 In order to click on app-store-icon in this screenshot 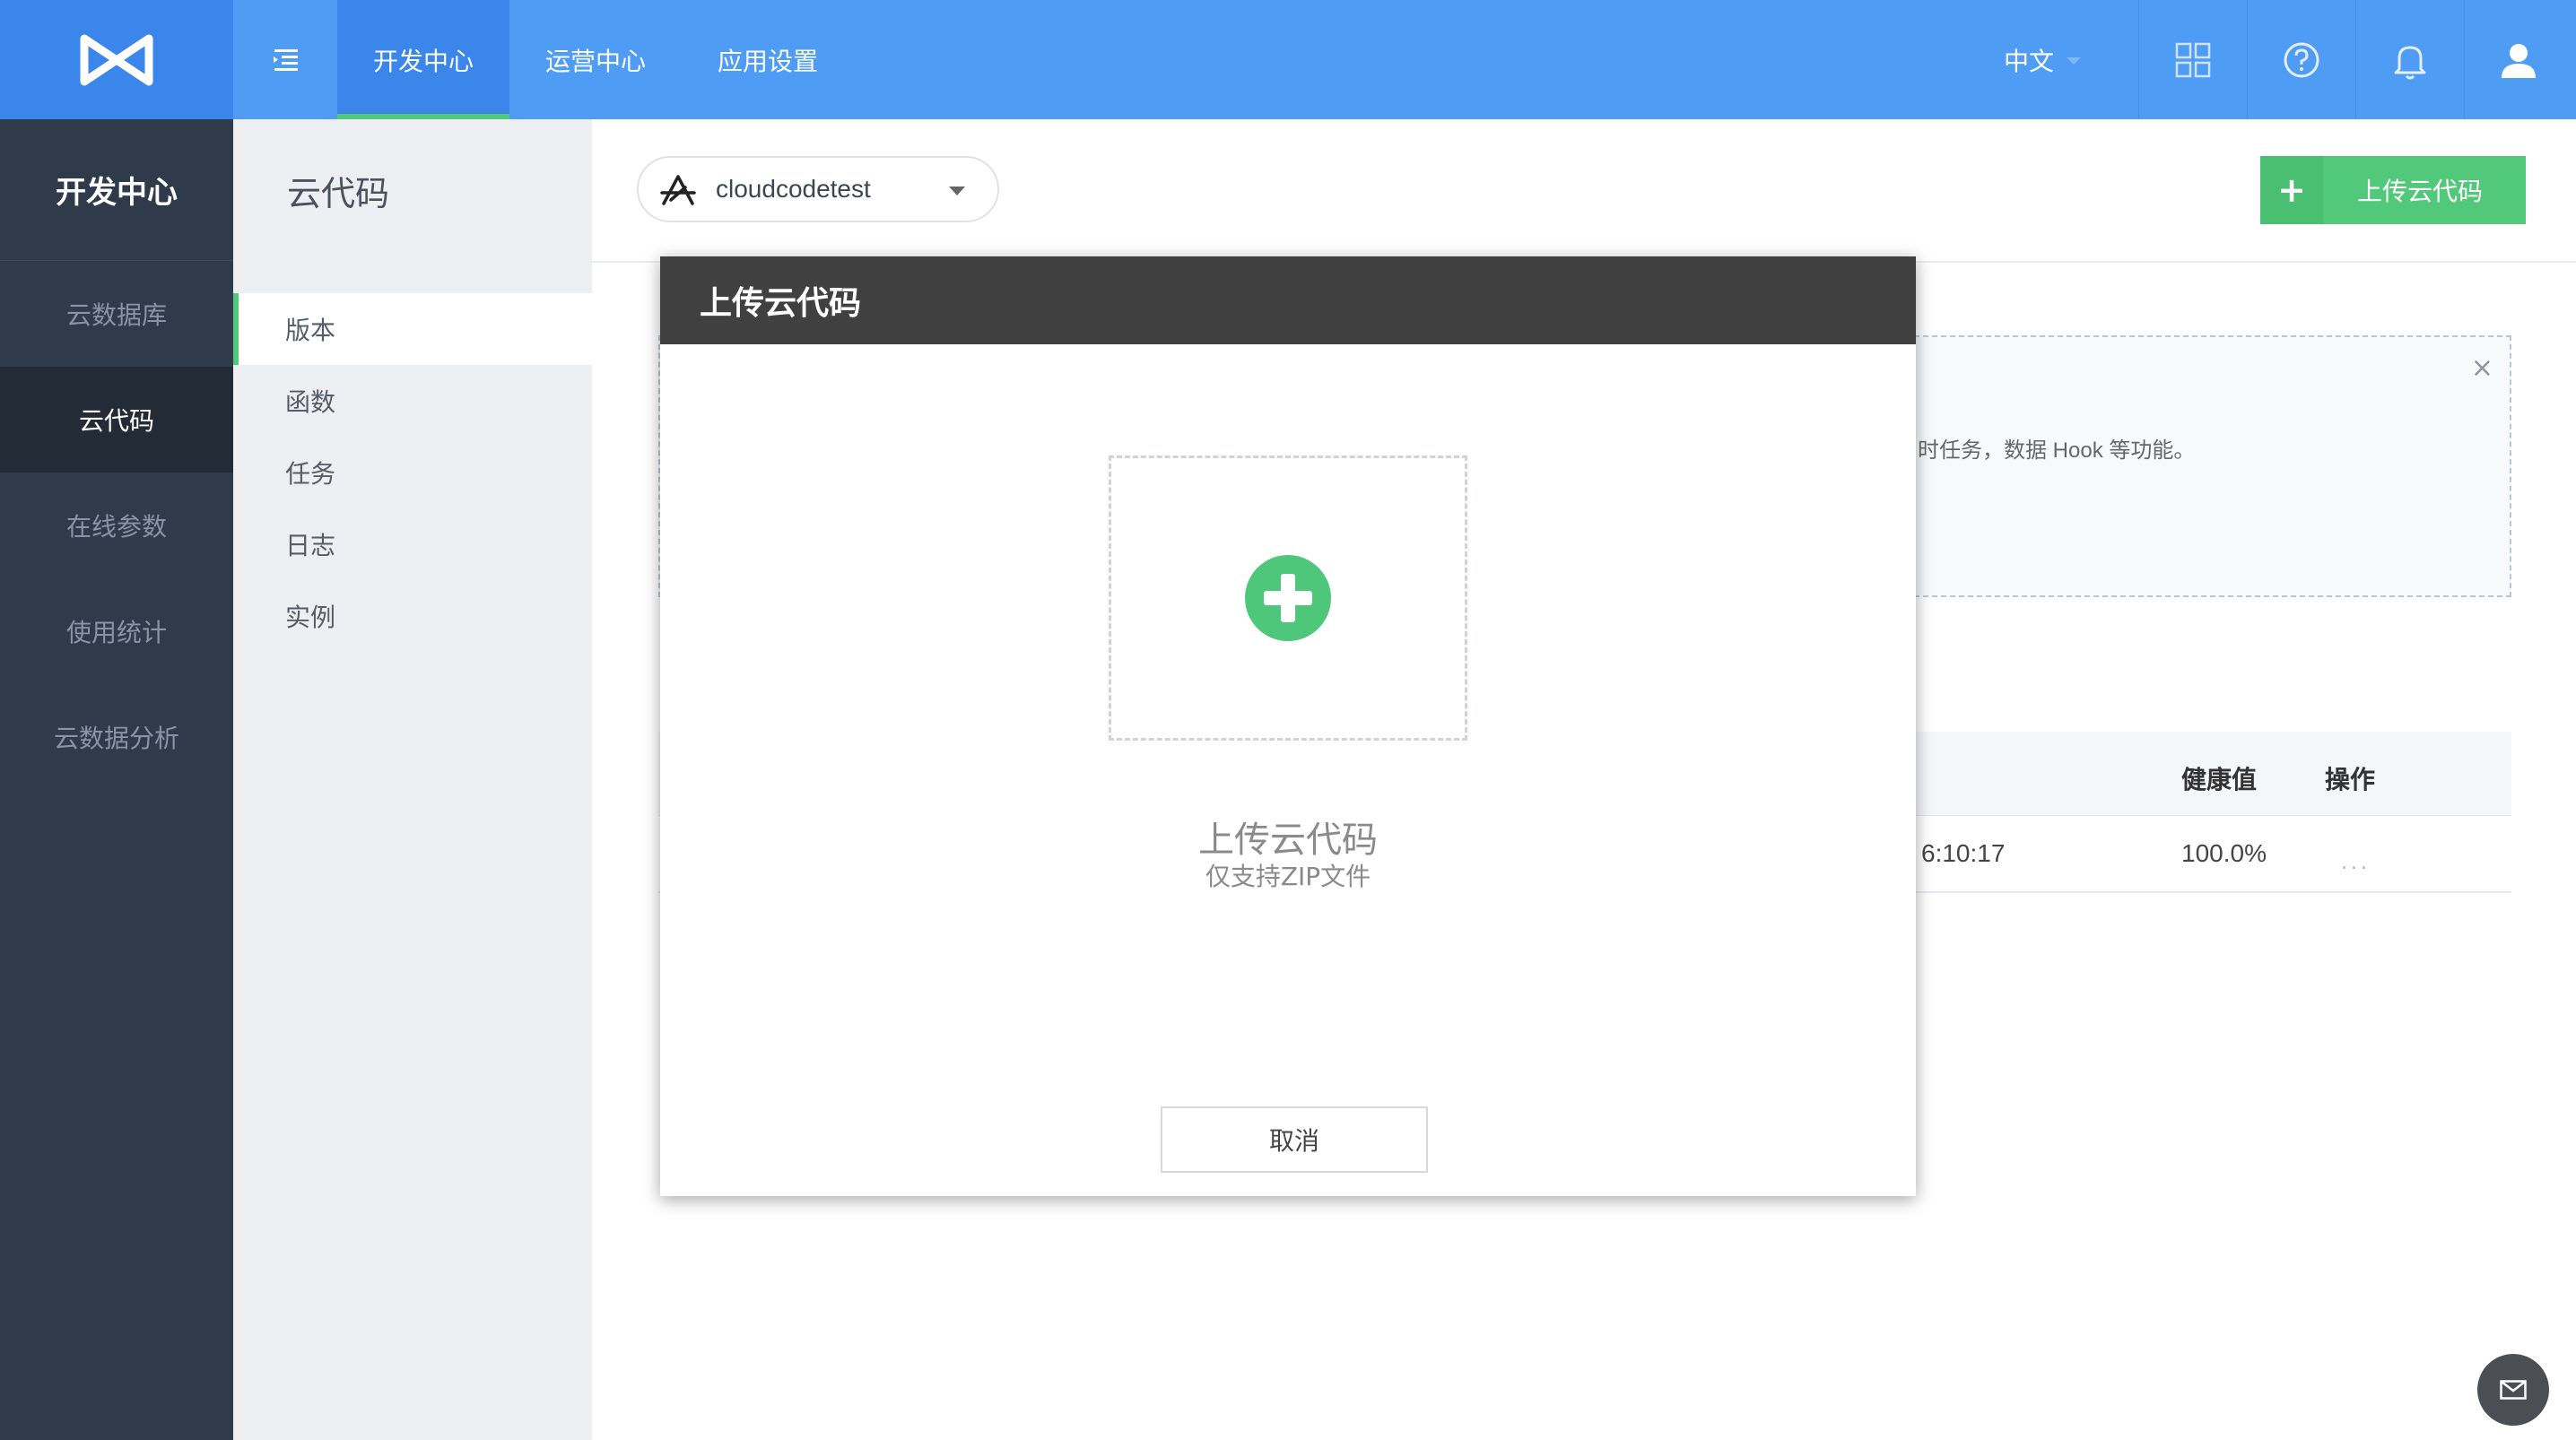, I will do `click(678, 190)`.